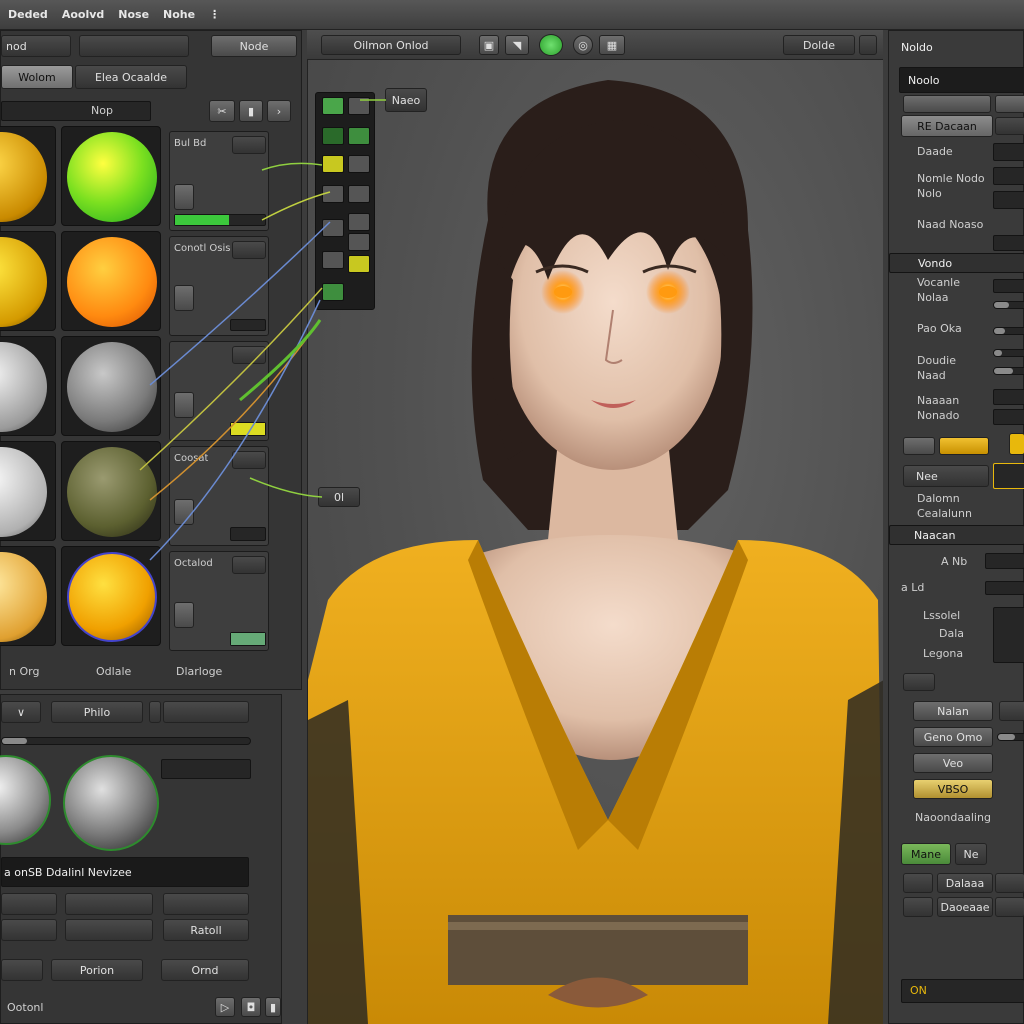  I want to click on menu-item-edit: Aoolvd, so click(83, 14).